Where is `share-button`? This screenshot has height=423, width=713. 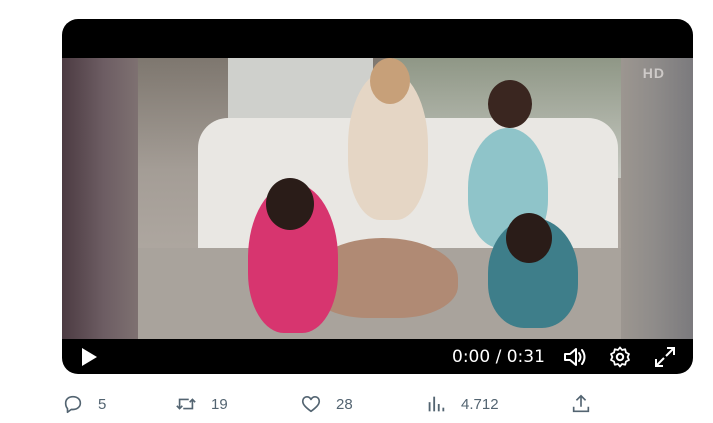
share-button is located at coordinates (581, 404).